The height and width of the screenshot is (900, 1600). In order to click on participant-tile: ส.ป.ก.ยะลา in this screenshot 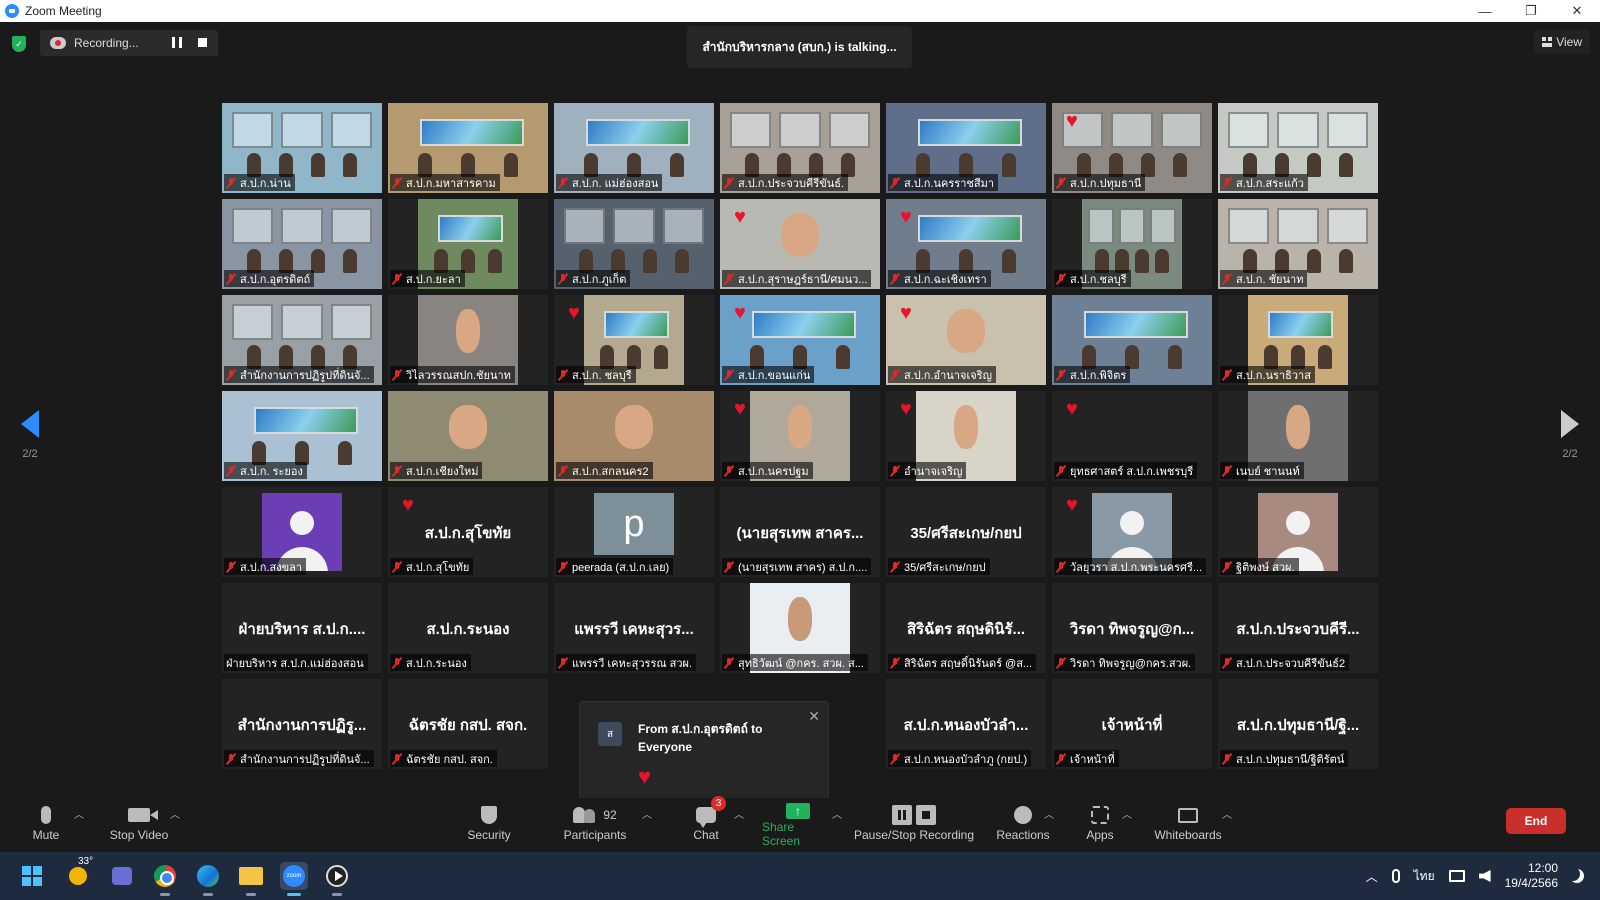, I will do `click(468, 244)`.